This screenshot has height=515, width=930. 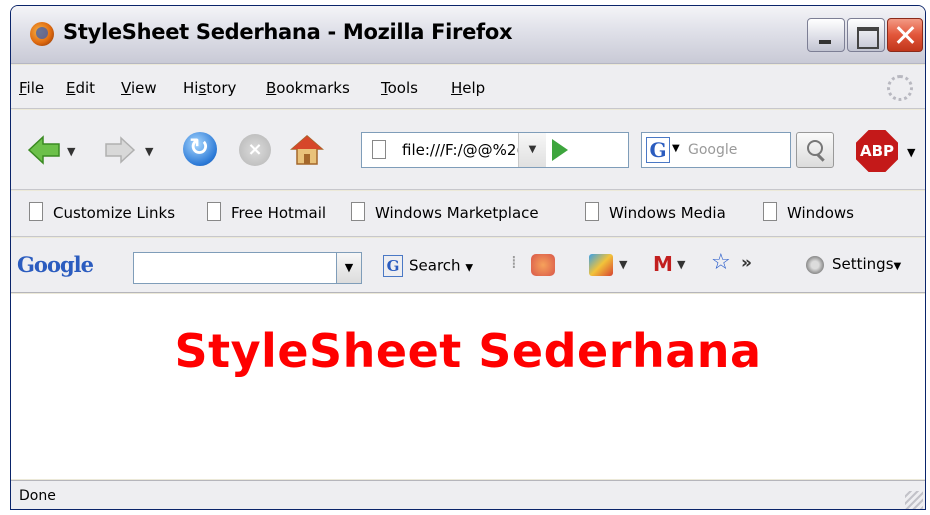 What do you see at coordinates (428, 266) in the screenshot?
I see `google-search-button: G Search ▼` at bounding box center [428, 266].